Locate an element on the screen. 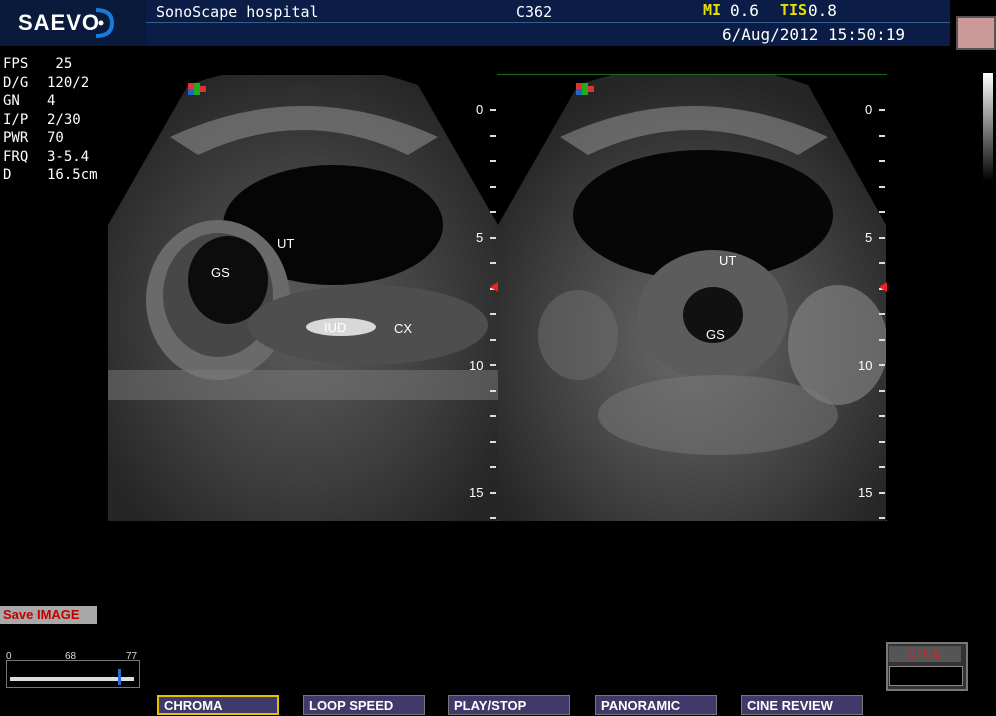 The width and height of the screenshot is (996, 716). param-key: FPS is located at coordinates (16, 64).